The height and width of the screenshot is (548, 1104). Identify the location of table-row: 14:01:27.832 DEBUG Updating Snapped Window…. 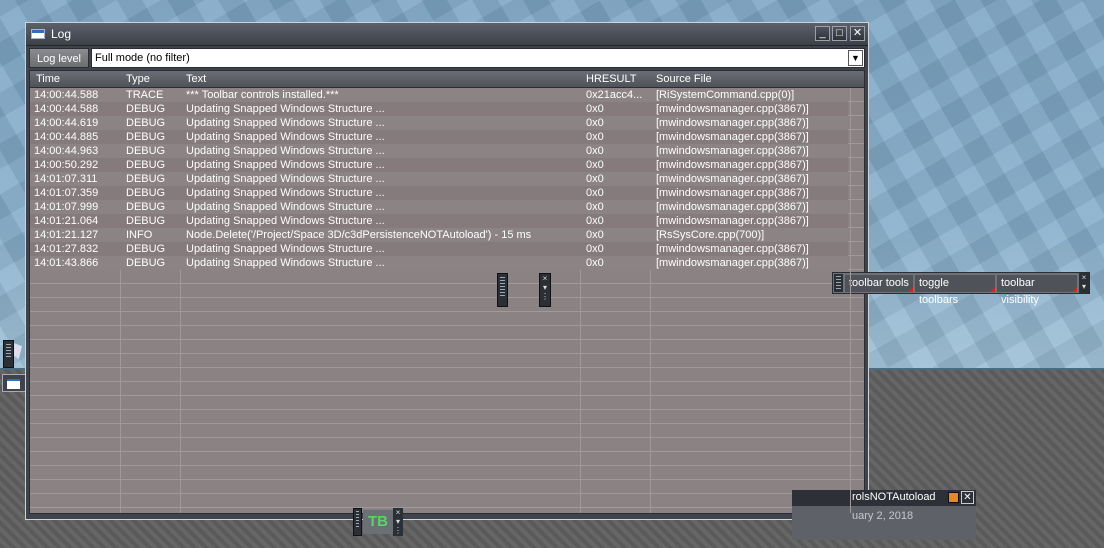
(439, 249).